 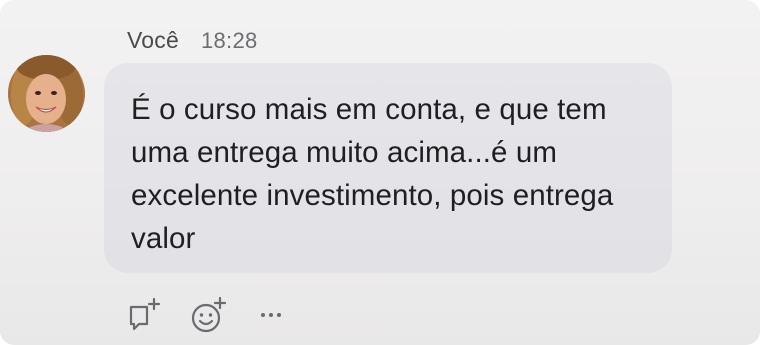 I want to click on add-reaction-button, so click(x=208, y=315).